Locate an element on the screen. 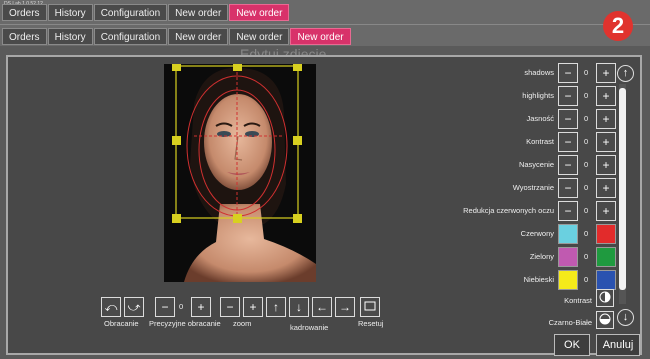 This screenshot has width=650, height=359. cancel-button: Anuluj is located at coordinates (618, 345).